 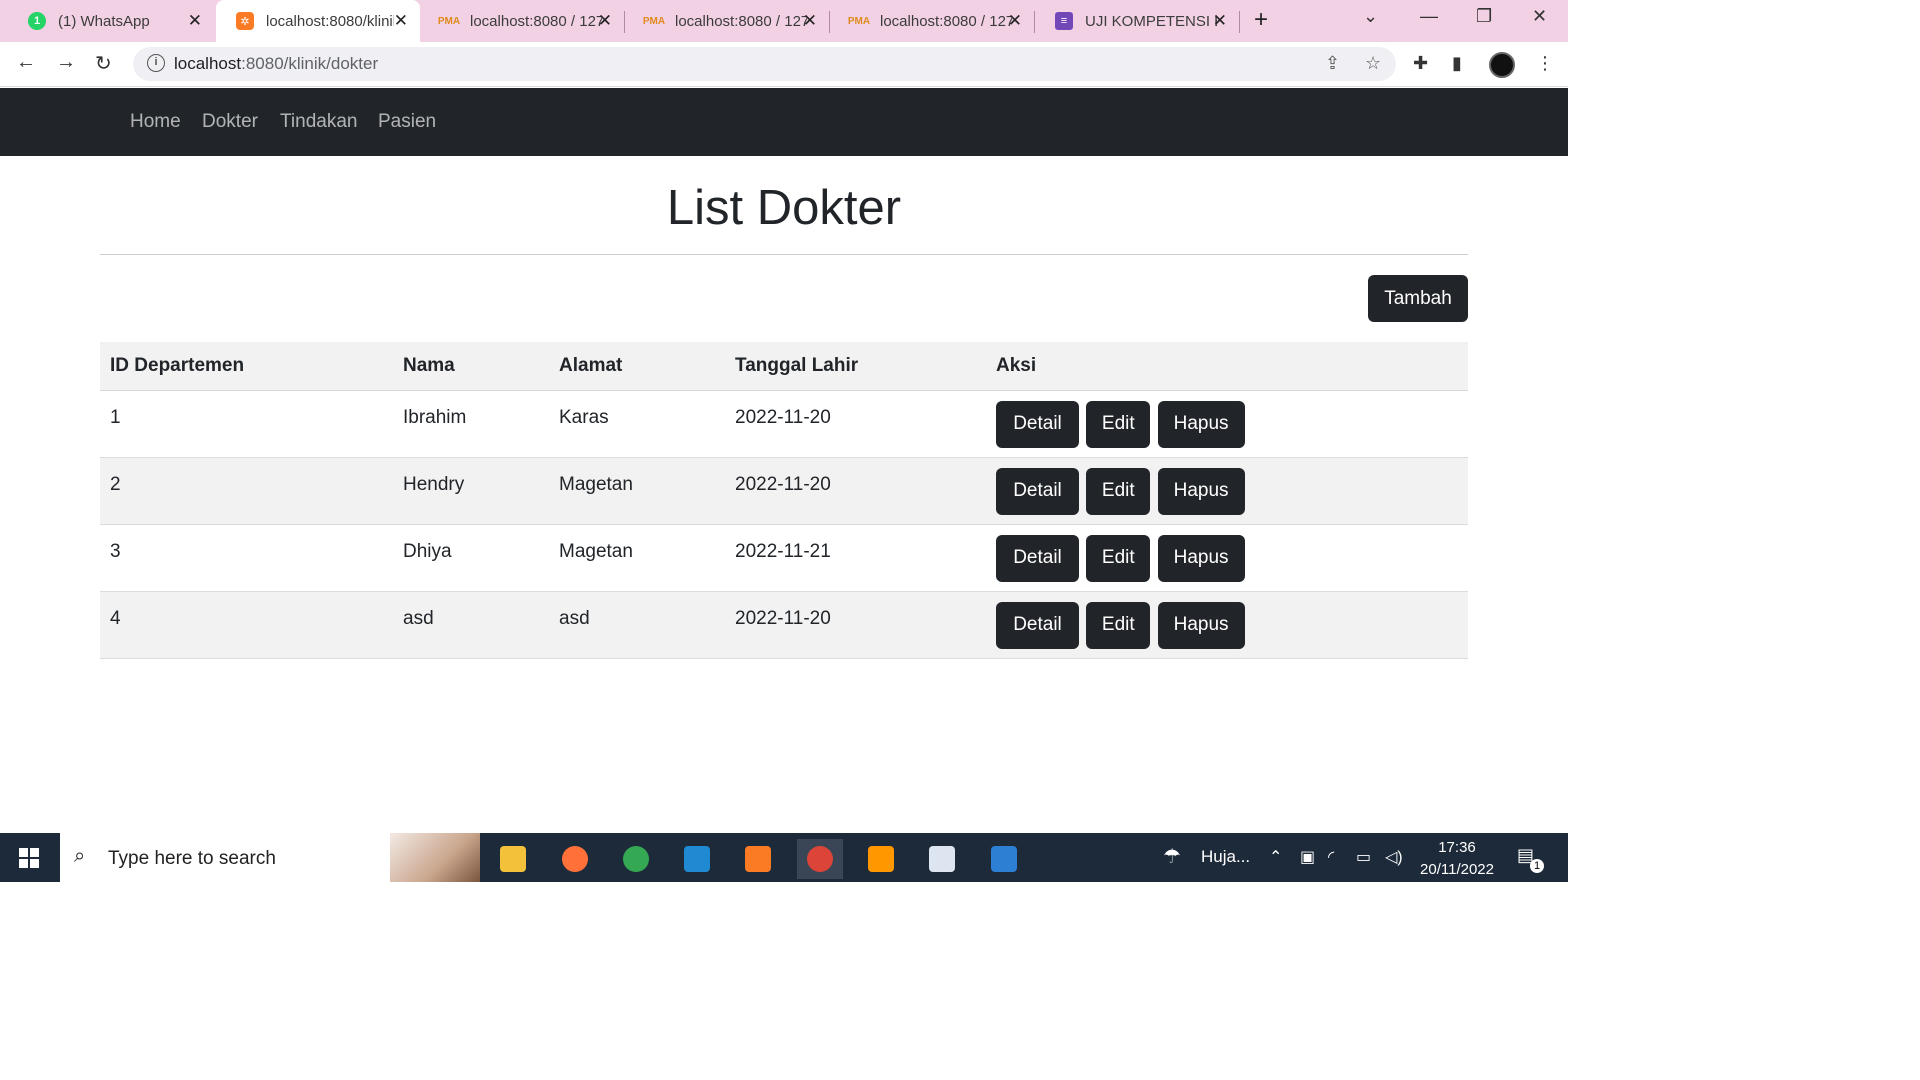 I want to click on tab-separator, so click(x=1239, y=22).